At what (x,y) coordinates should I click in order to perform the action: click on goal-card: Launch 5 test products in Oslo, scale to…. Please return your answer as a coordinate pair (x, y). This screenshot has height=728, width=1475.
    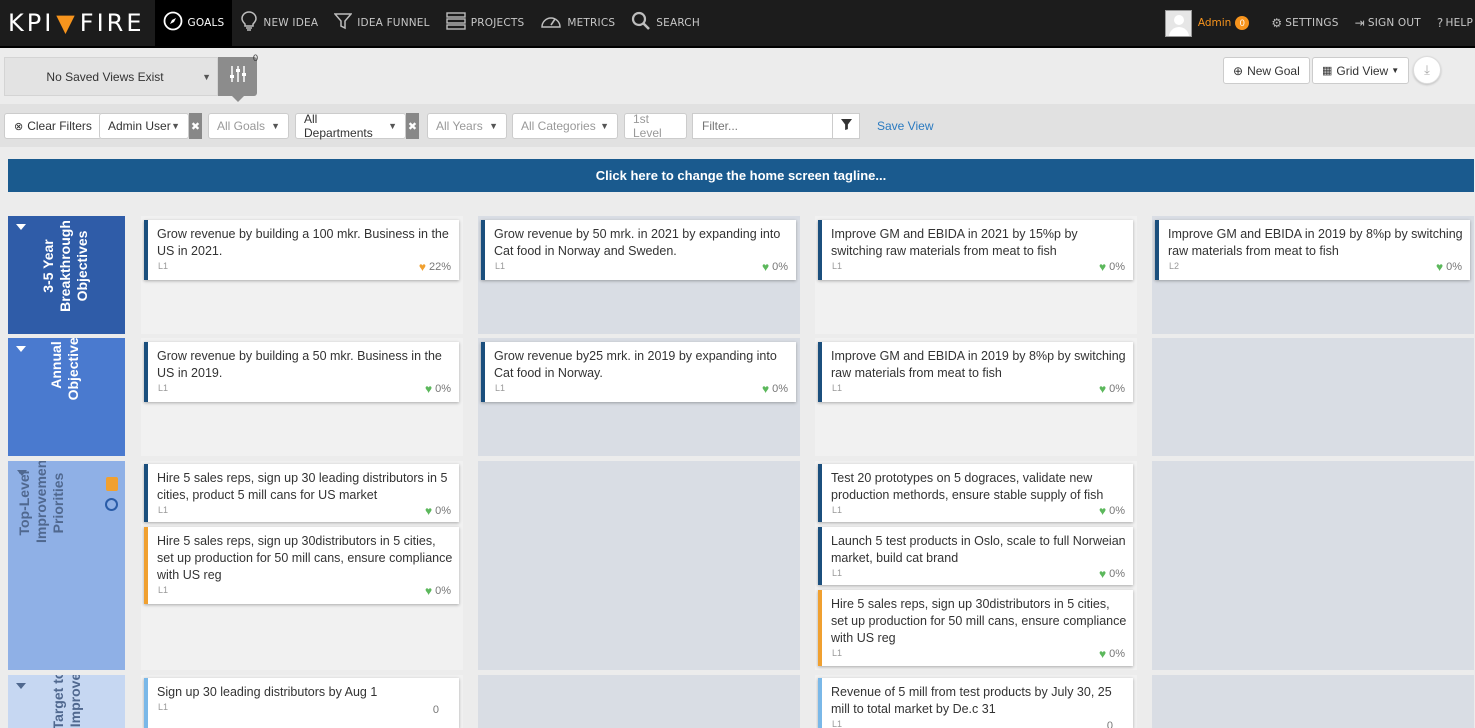
    Looking at the image, I should click on (975, 556).